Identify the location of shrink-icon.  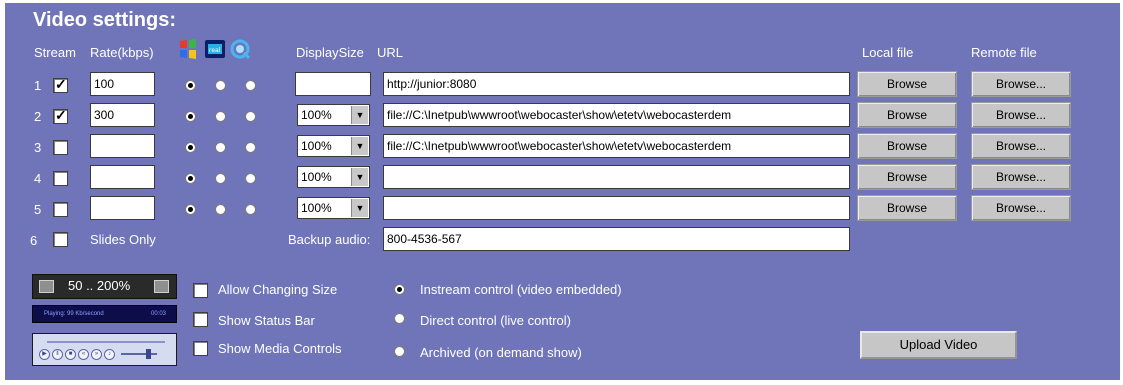
(46, 286).